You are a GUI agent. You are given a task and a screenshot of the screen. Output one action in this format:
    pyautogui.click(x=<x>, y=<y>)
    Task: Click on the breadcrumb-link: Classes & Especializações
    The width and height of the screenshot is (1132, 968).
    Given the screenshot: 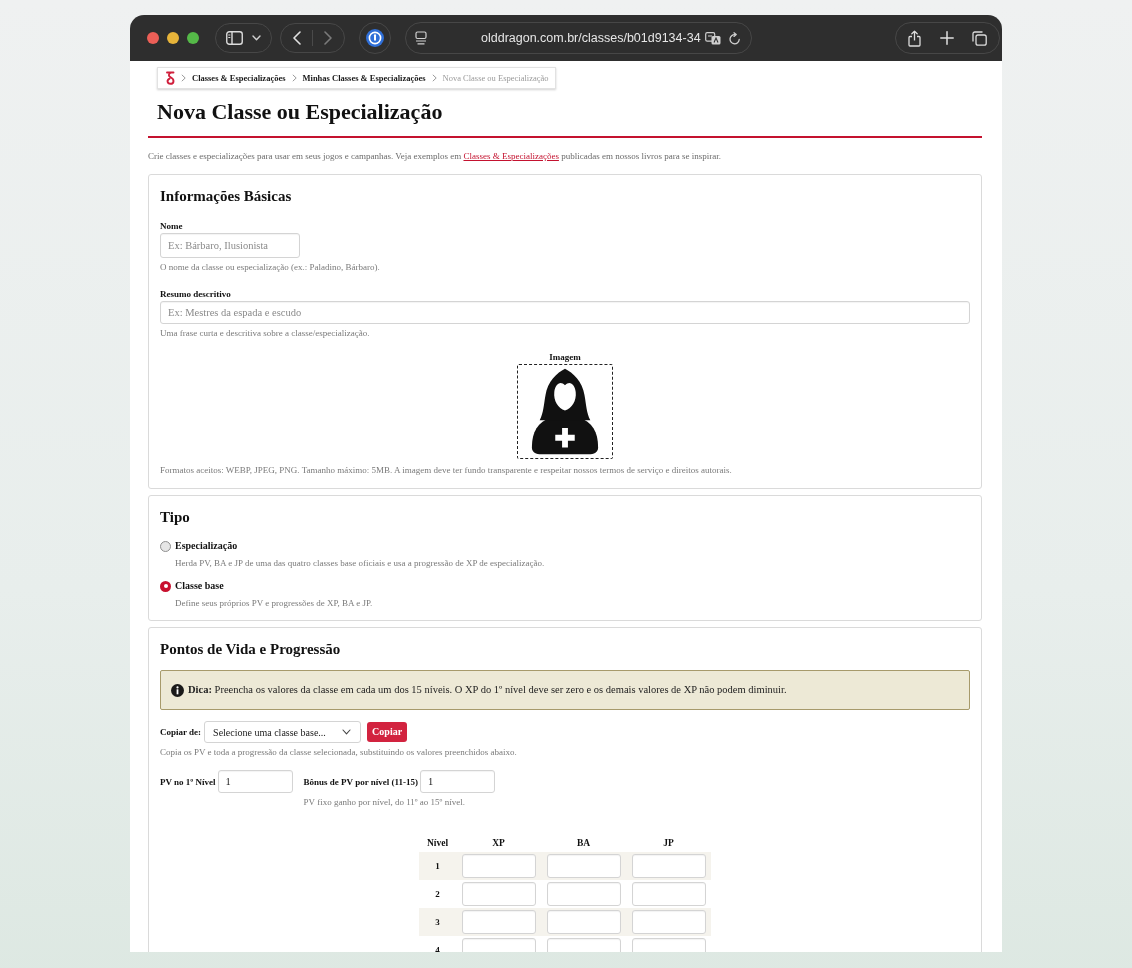 What is the action you would take?
    pyautogui.click(x=239, y=78)
    